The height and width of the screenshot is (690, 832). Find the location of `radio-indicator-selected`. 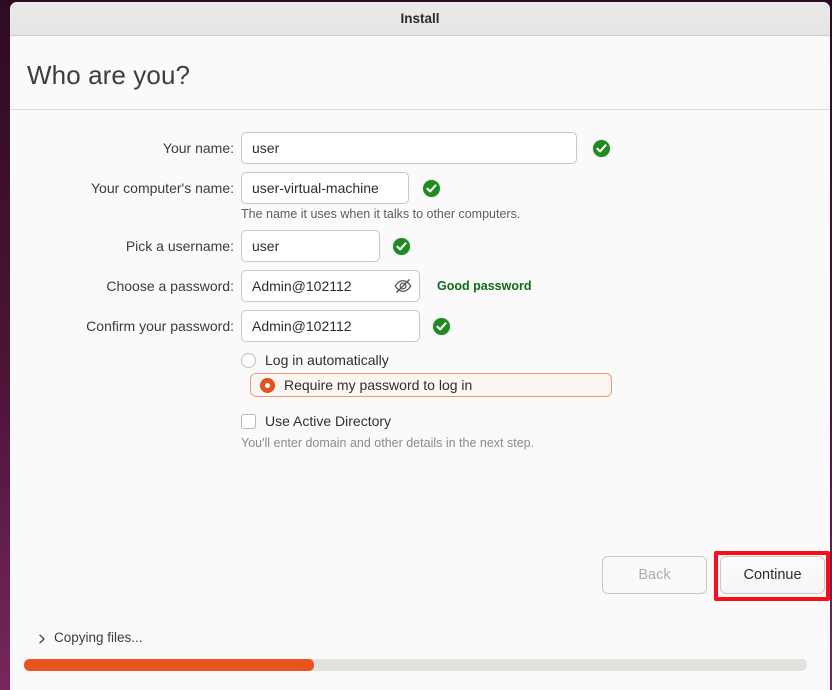

radio-indicator-selected is located at coordinates (267, 385).